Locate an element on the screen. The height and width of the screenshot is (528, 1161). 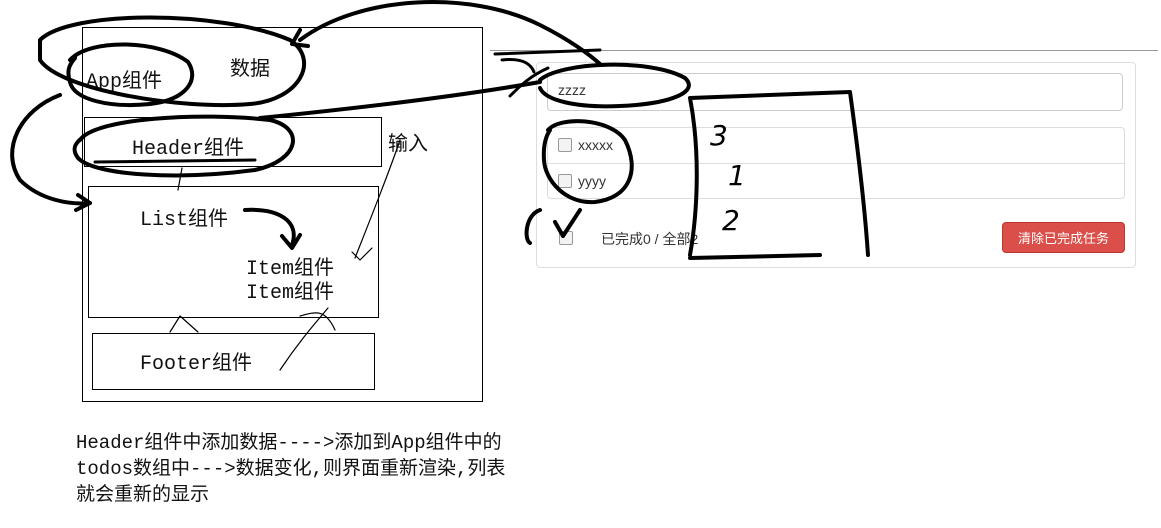
note-line: 就会重新的显示 is located at coordinates (143, 495).